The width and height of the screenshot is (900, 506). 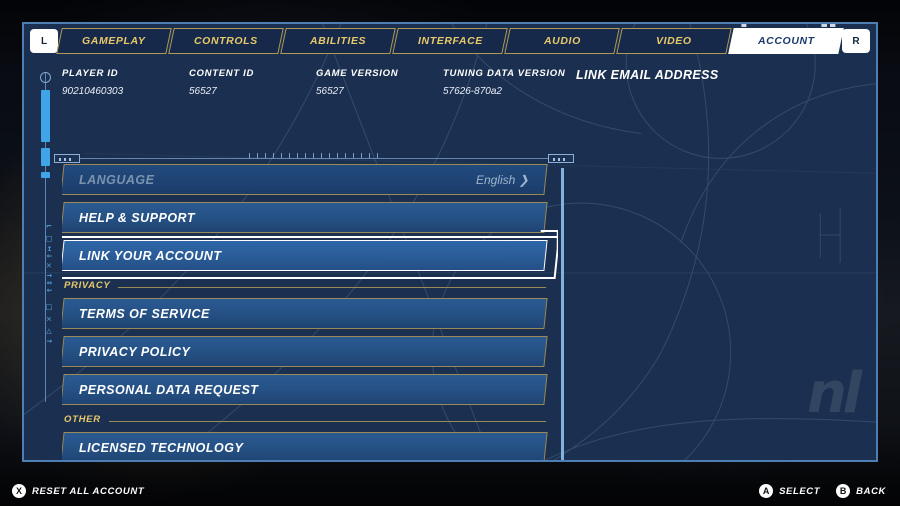 What do you see at coordinates (88, 491) in the screenshot?
I see `hint-label: RESET ALL ACCOUNT` at bounding box center [88, 491].